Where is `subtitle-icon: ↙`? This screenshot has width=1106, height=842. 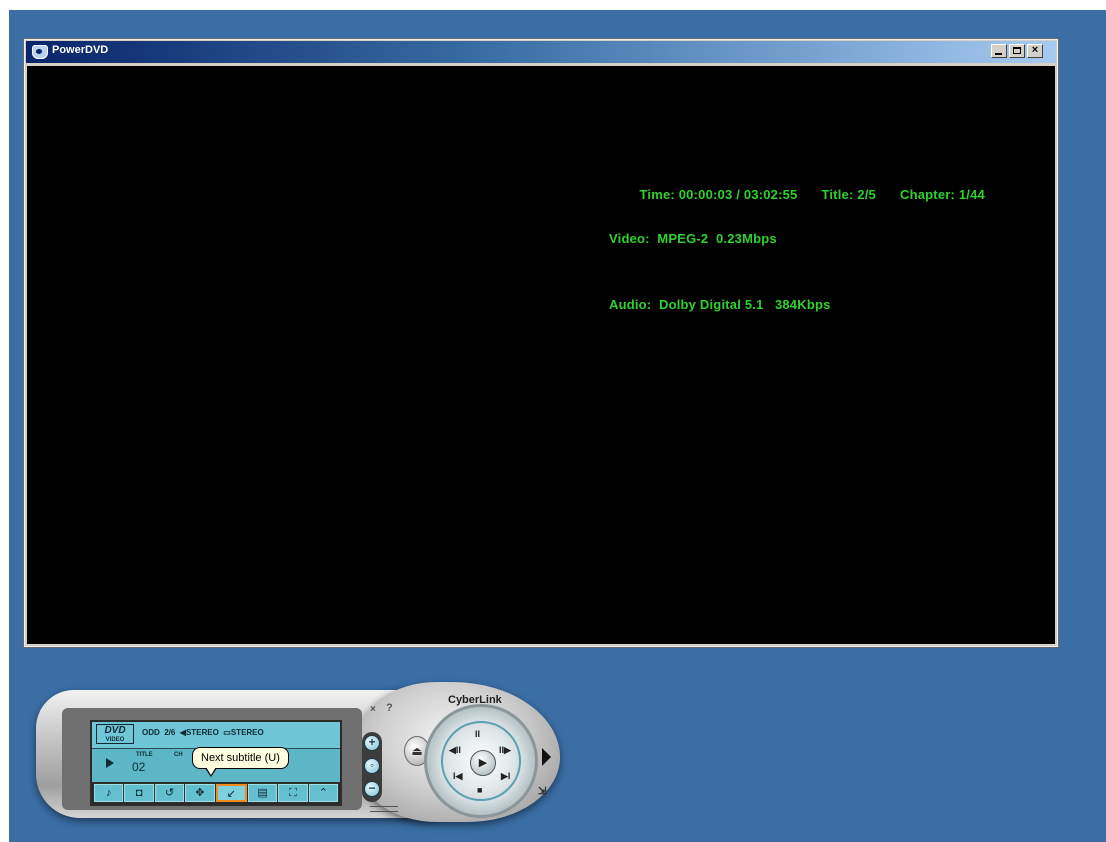 subtitle-icon: ↙ is located at coordinates (231, 793).